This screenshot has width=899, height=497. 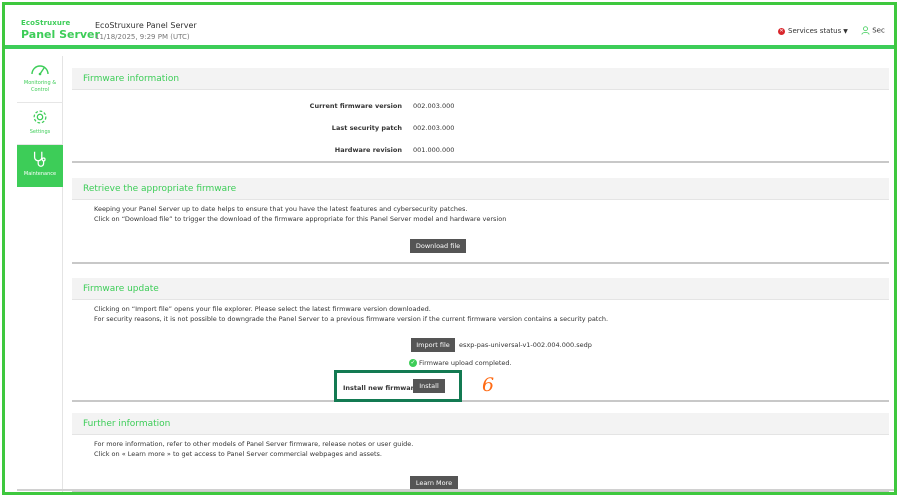 What do you see at coordinates (434, 483) in the screenshot?
I see `learn-more-button: Learn More` at bounding box center [434, 483].